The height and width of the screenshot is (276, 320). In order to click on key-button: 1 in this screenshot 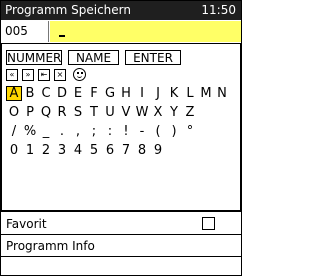, I will do `click(30, 150)`.